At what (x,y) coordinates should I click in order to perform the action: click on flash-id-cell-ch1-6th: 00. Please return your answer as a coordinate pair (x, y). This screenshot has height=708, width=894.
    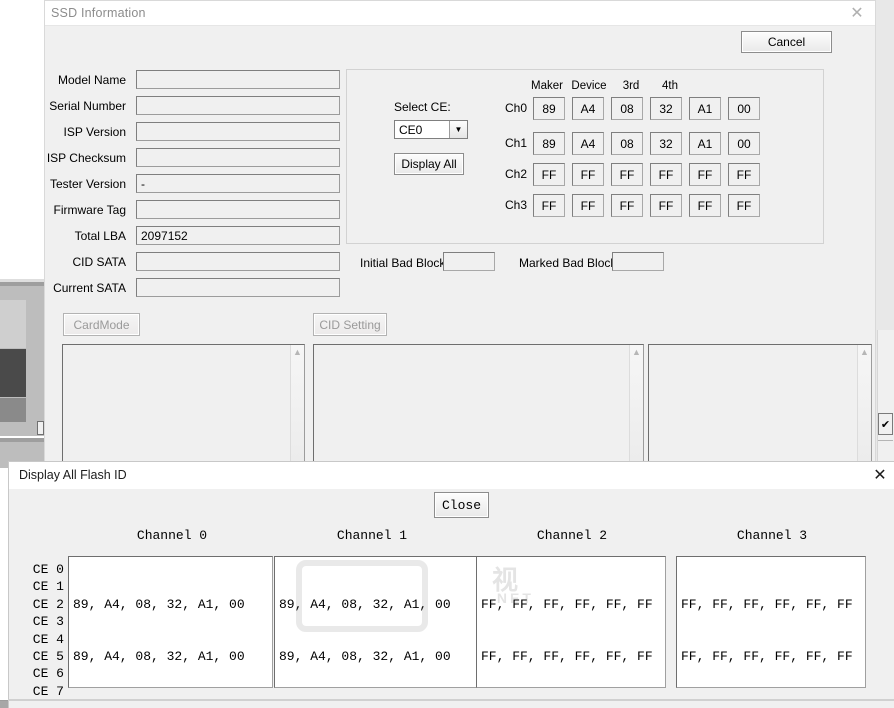
    Looking at the image, I should click on (744, 143).